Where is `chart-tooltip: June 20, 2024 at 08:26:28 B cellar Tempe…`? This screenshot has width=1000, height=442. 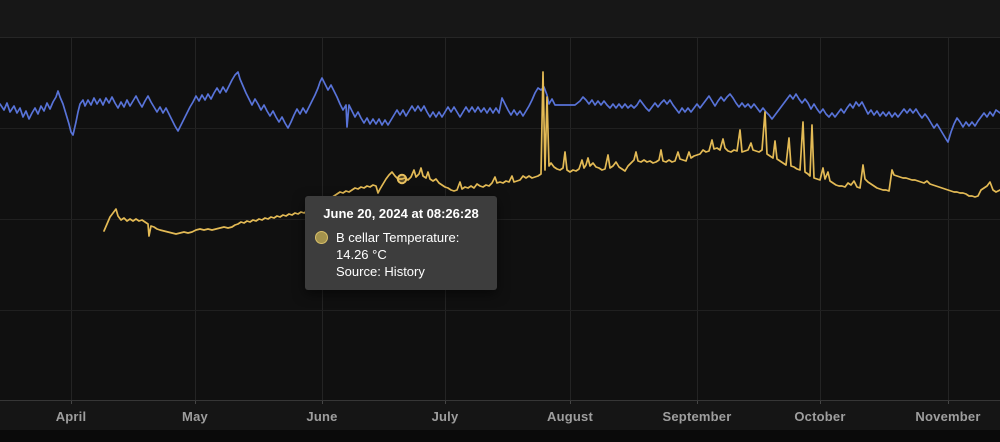 chart-tooltip: June 20, 2024 at 08:26:28 B cellar Tempe… is located at coordinates (401, 243).